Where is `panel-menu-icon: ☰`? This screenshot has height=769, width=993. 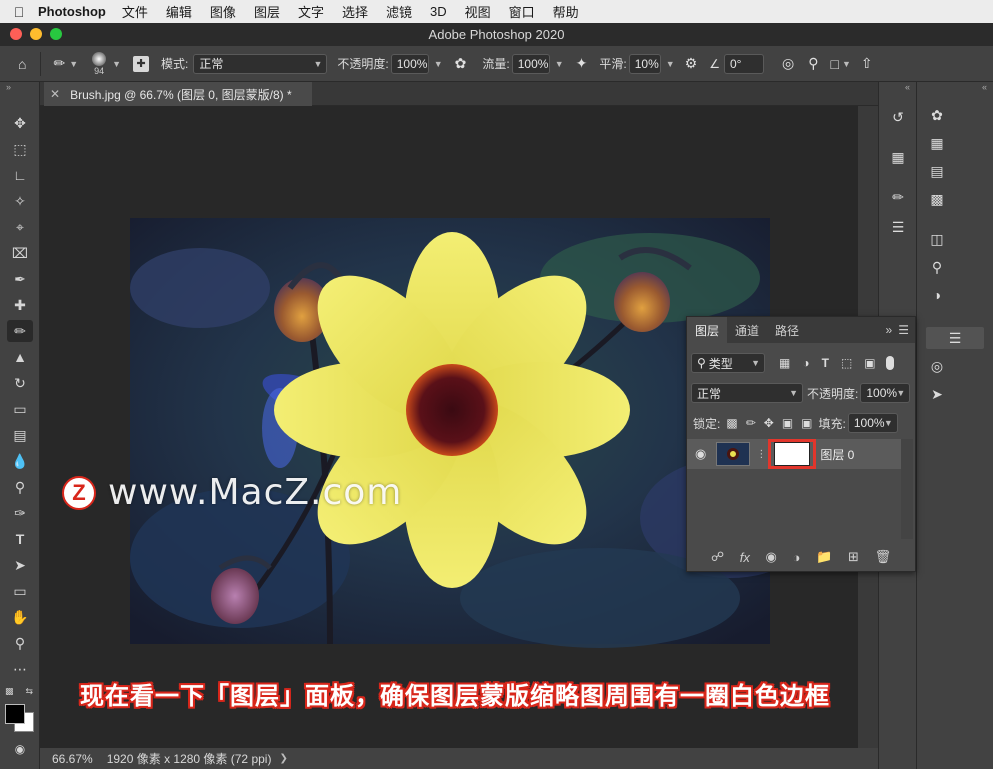
panel-menu-icon: ☰ is located at coordinates (903, 330).